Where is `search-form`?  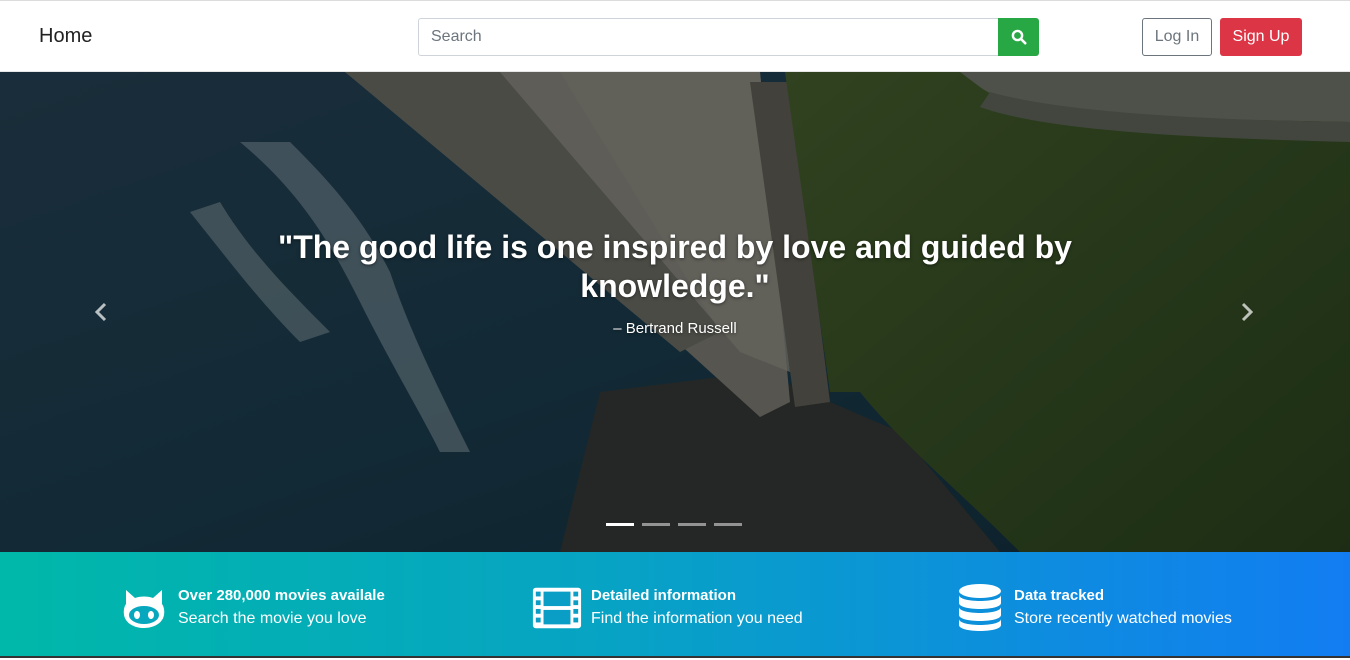 search-form is located at coordinates (728, 37).